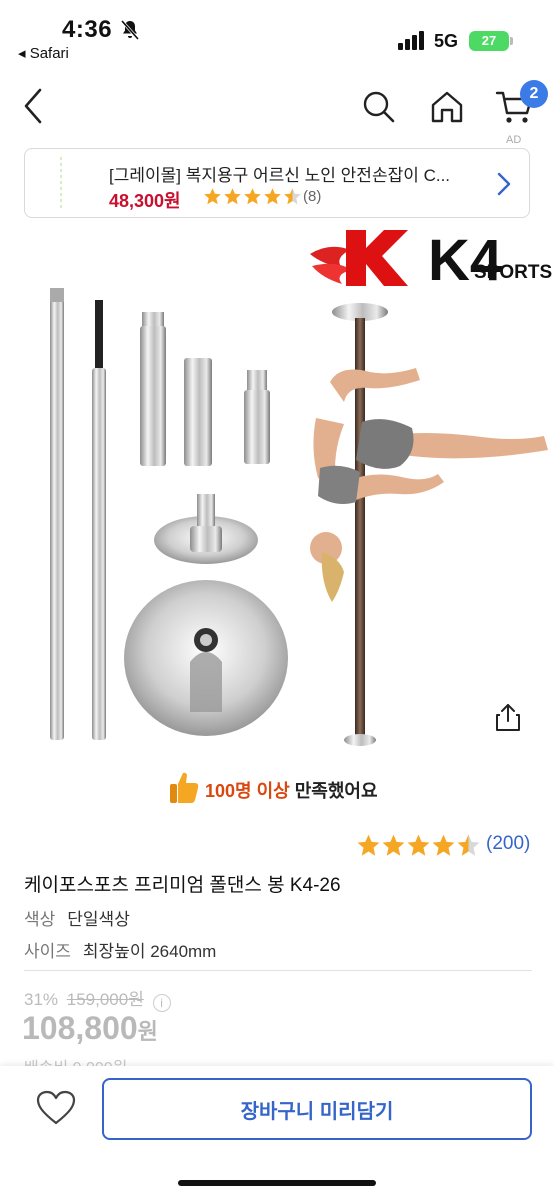 The width and height of the screenshot is (554, 1200). Describe the element at coordinates (489, 41) in the screenshot. I see `battery-icon: 27` at that location.